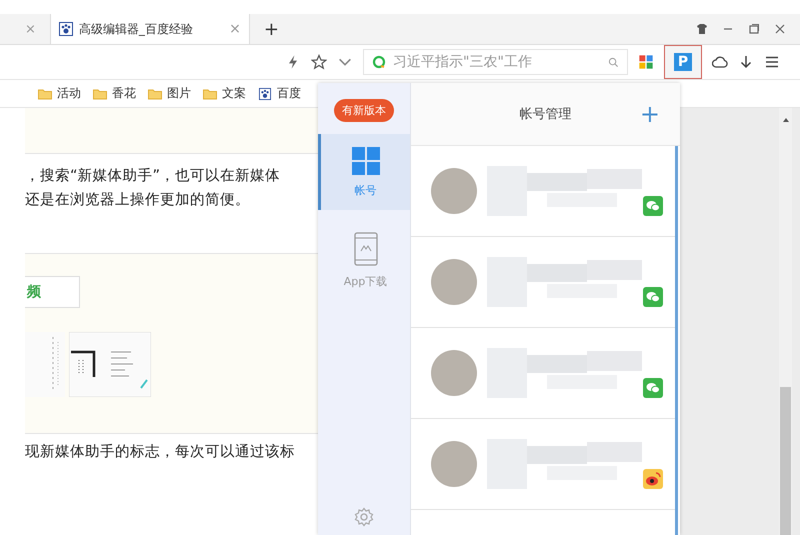 Image resolution: width=800 pixels, height=535 pixels. What do you see at coordinates (366, 160) in the screenshot?
I see `grid-icon` at bounding box center [366, 160].